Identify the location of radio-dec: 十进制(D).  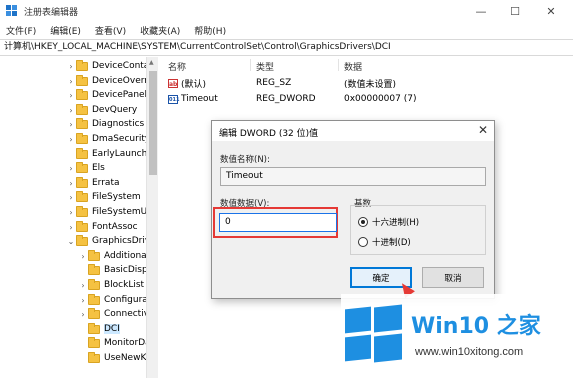
(384, 242).